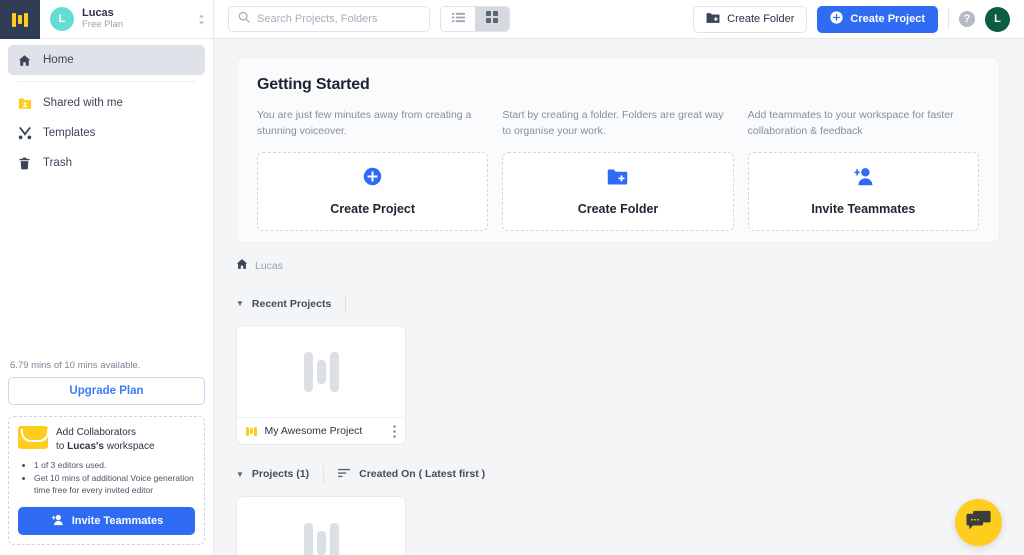 This screenshot has height=555, width=1024. What do you see at coordinates (313, 431) in the screenshot?
I see `project-name: My Awesome Project` at bounding box center [313, 431].